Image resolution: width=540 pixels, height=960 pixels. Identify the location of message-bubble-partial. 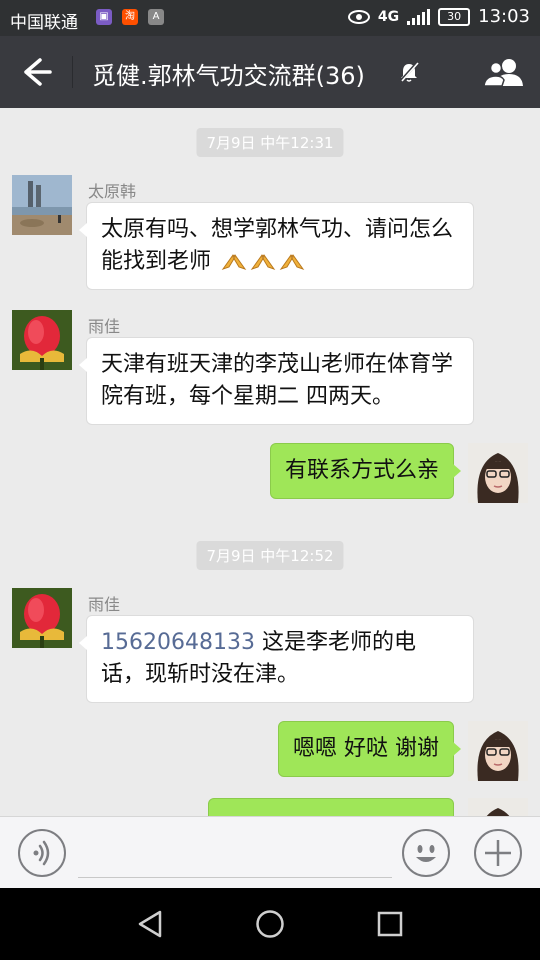
(331, 807).